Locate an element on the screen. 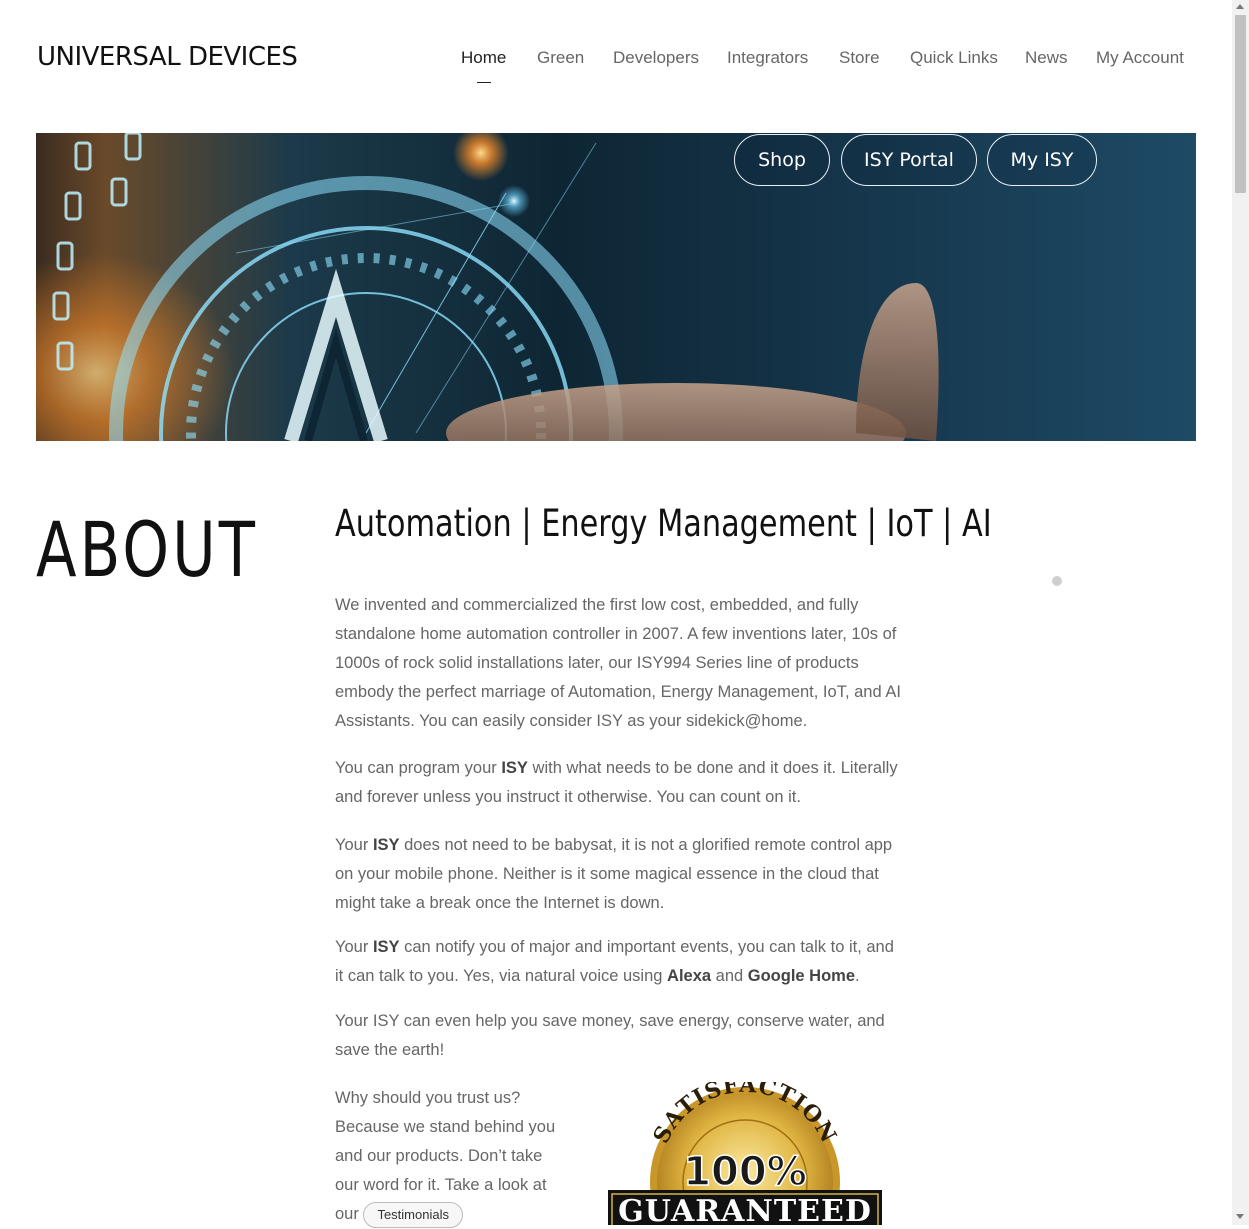 This screenshot has width=1249, height=1229. svg-text: 100% is located at coordinates (745, 1172).